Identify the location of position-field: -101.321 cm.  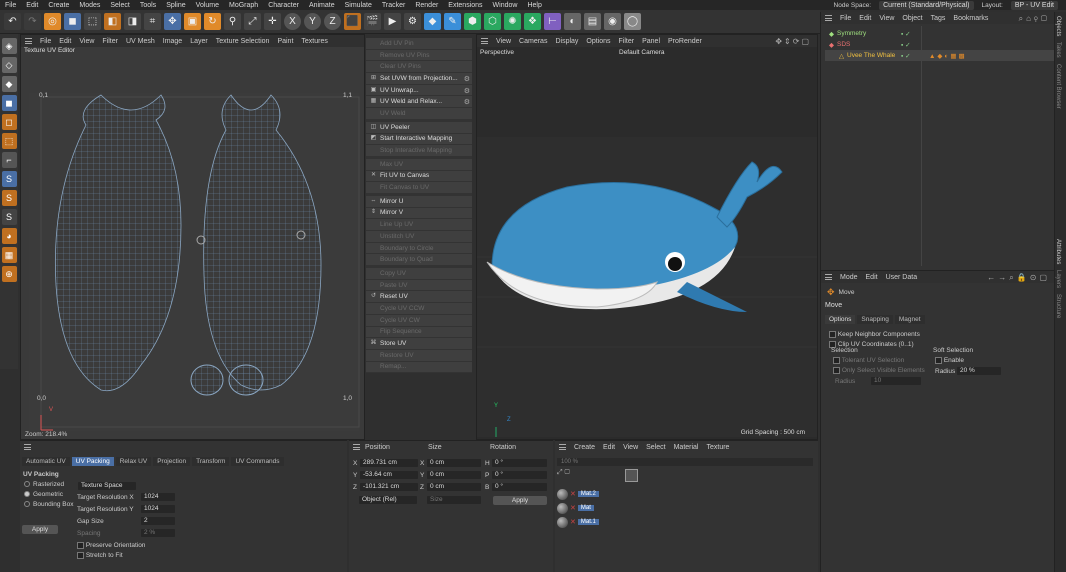
(389, 487).